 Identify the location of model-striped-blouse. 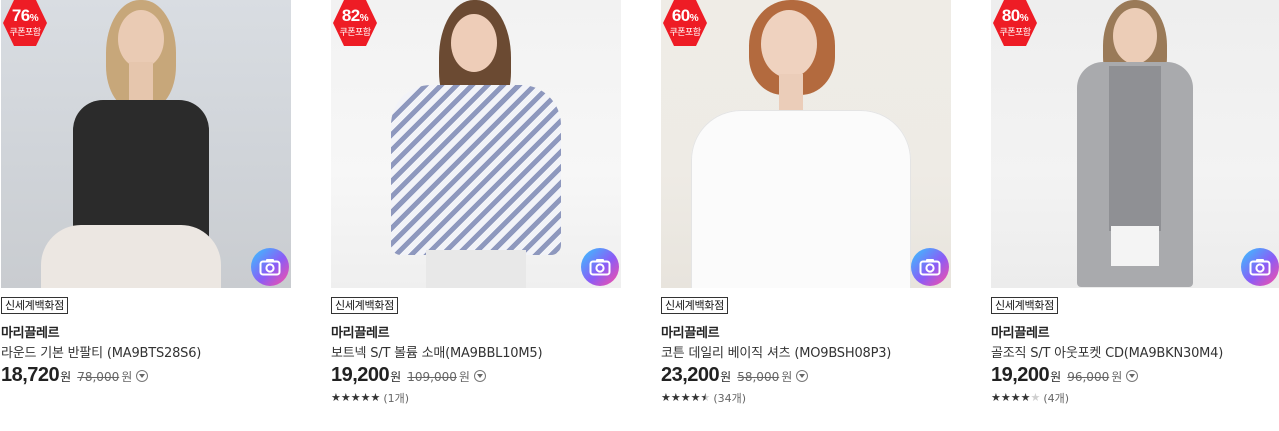
(476, 170).